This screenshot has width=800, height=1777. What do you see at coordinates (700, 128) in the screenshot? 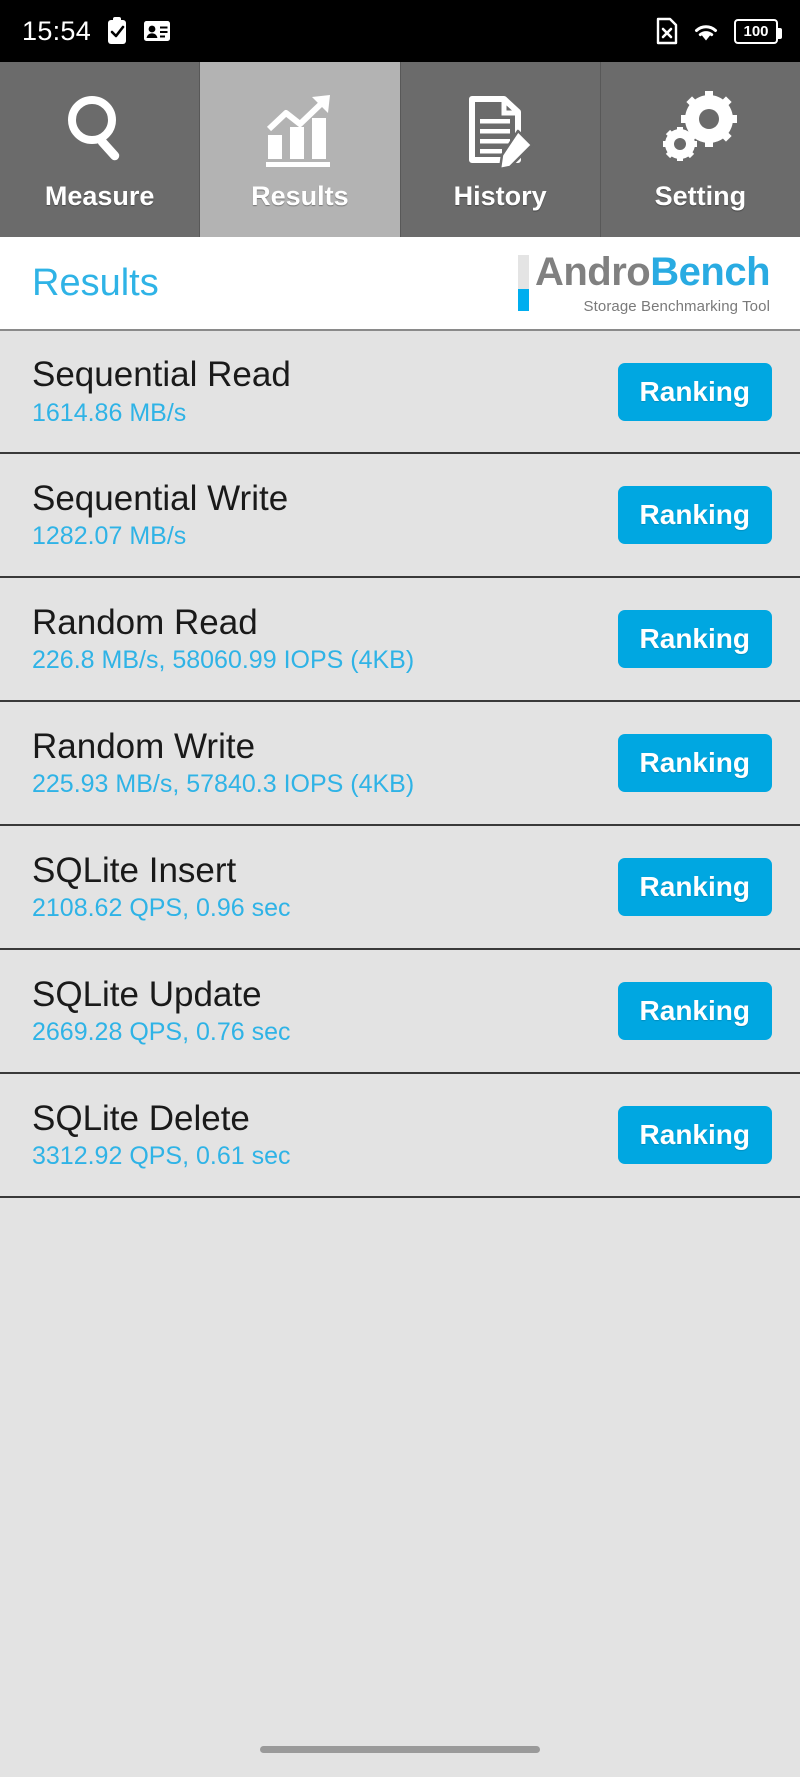
I see `gears-icon` at bounding box center [700, 128].